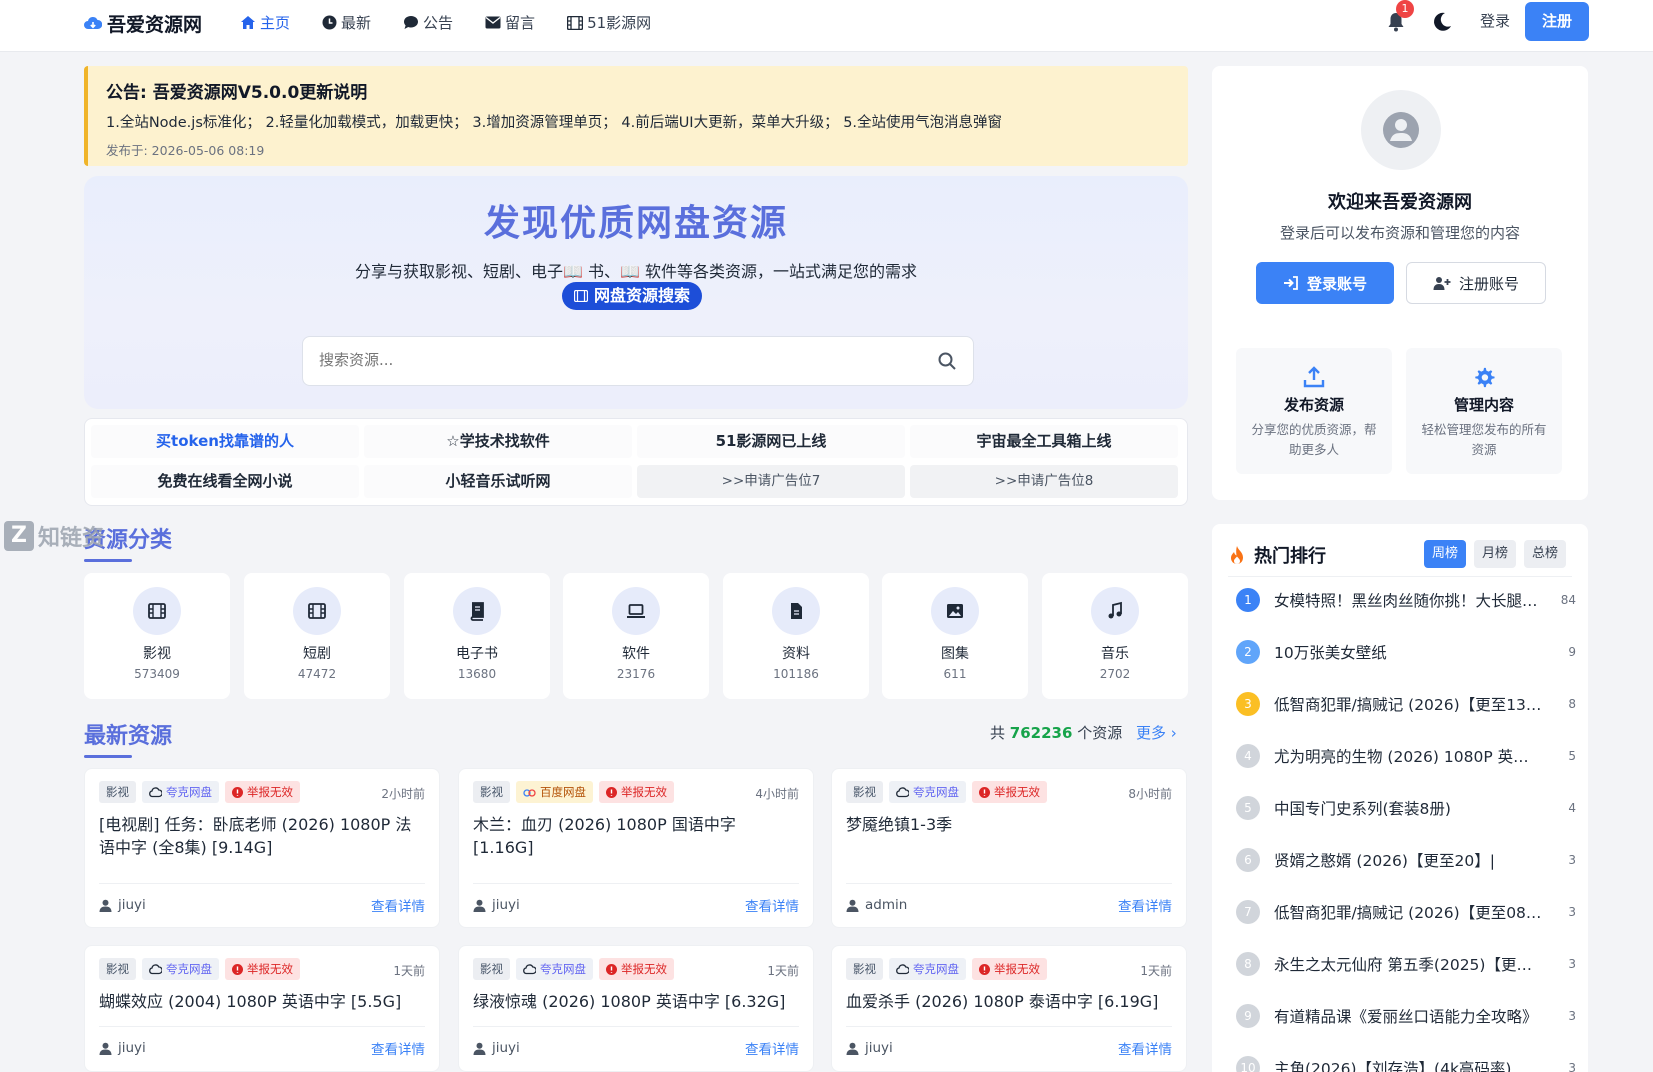  I want to click on category-name: 图集, so click(955, 654).